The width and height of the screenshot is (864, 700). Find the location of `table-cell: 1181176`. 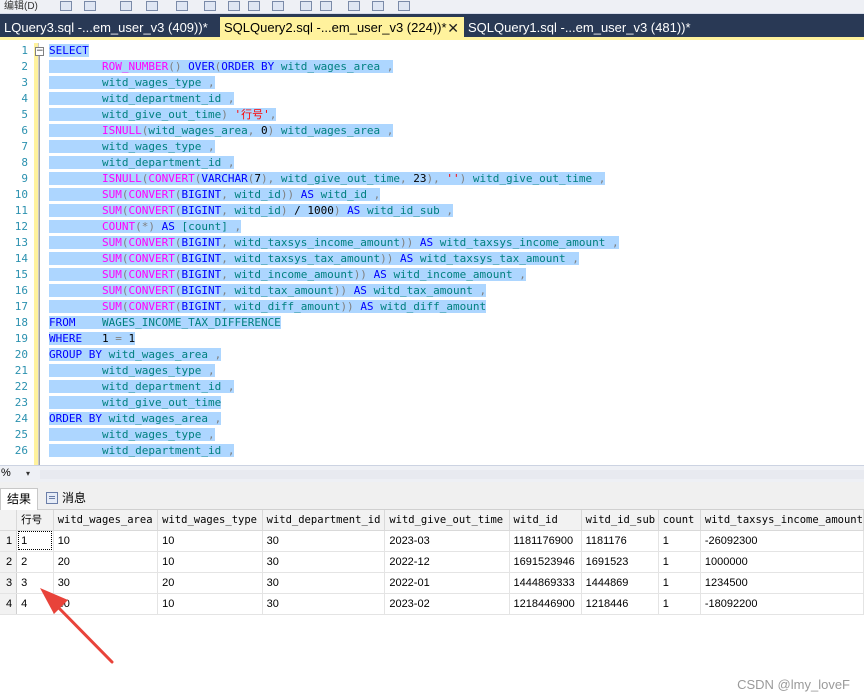

table-cell: 1181176 is located at coordinates (620, 541).